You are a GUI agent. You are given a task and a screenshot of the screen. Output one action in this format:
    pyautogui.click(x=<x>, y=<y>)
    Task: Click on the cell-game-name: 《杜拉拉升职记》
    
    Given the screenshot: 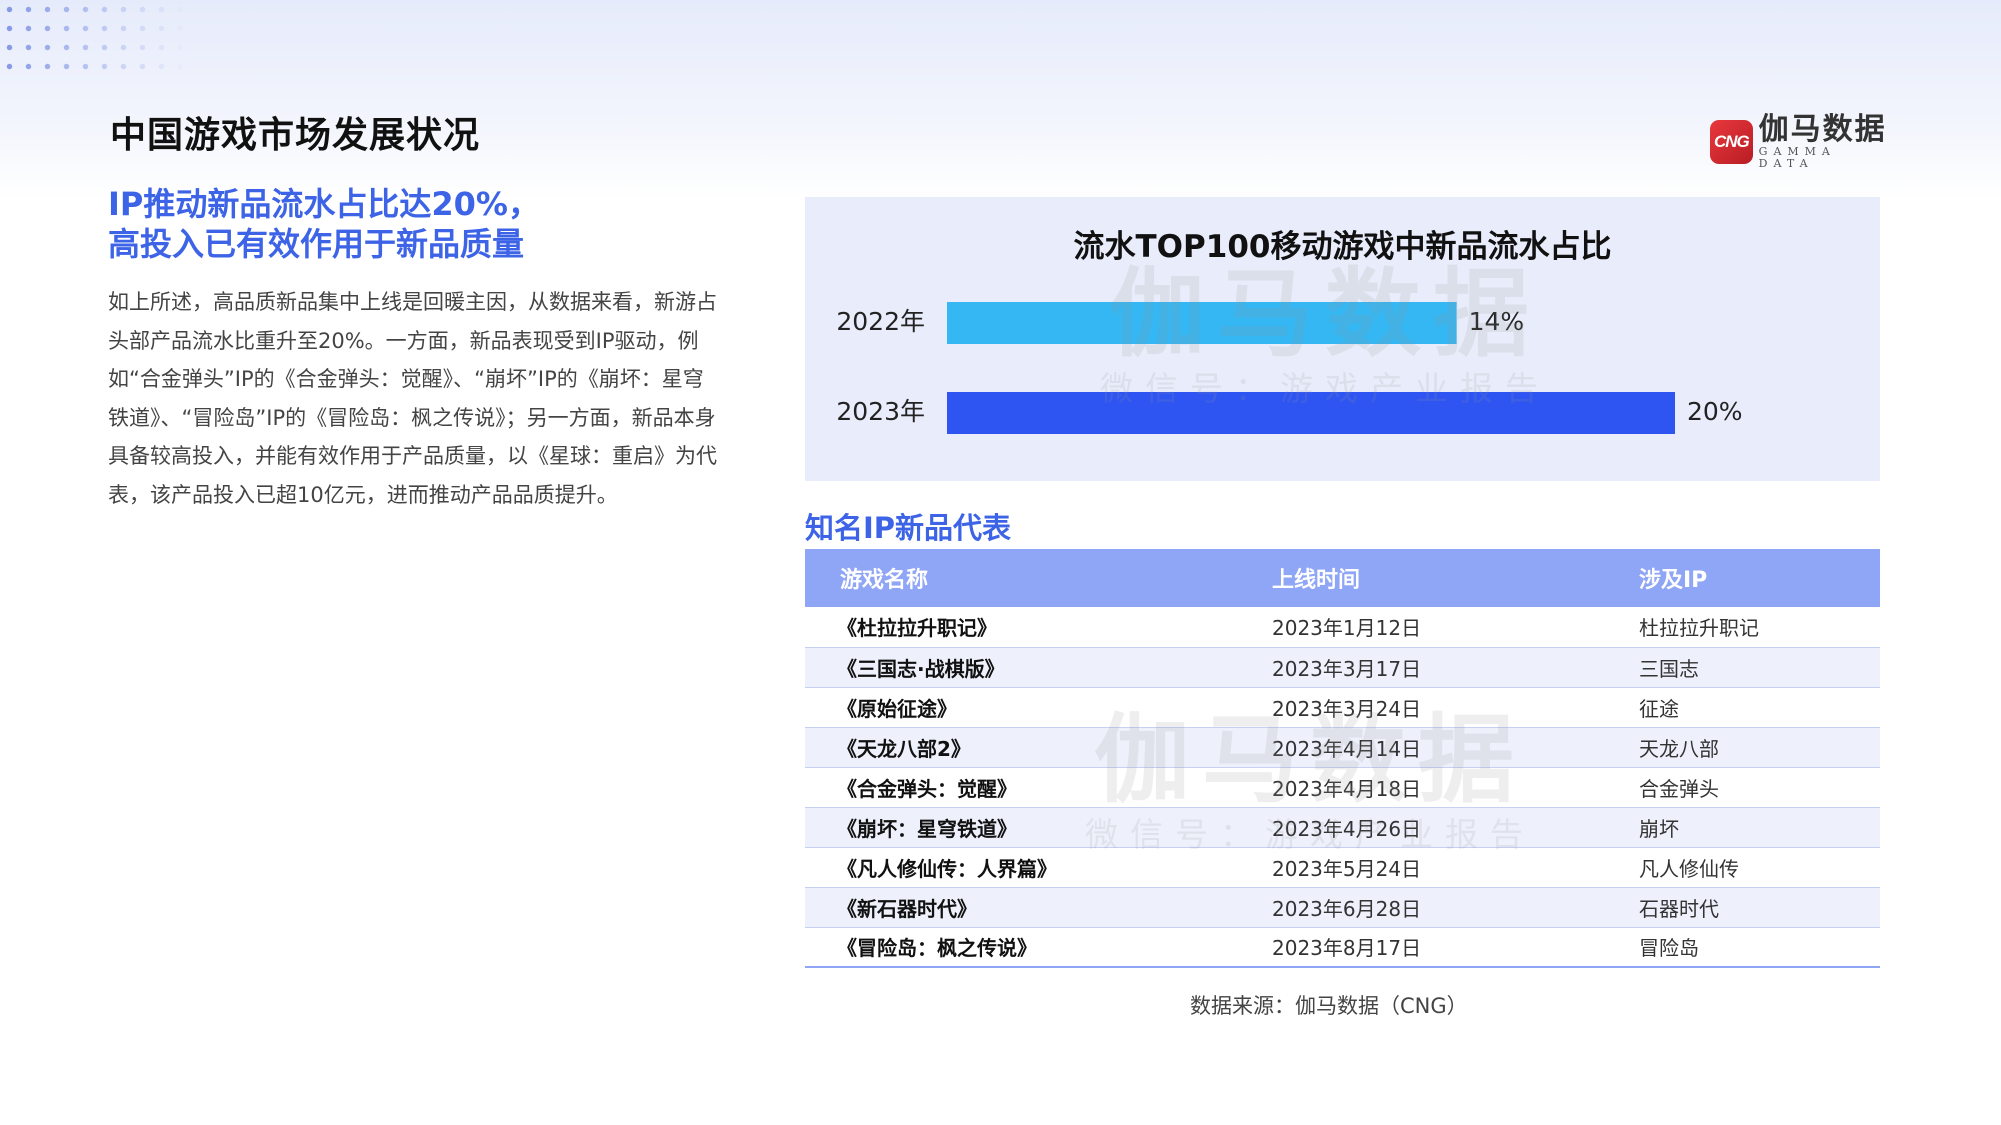 What is the action you would take?
    pyautogui.click(x=1038, y=627)
    